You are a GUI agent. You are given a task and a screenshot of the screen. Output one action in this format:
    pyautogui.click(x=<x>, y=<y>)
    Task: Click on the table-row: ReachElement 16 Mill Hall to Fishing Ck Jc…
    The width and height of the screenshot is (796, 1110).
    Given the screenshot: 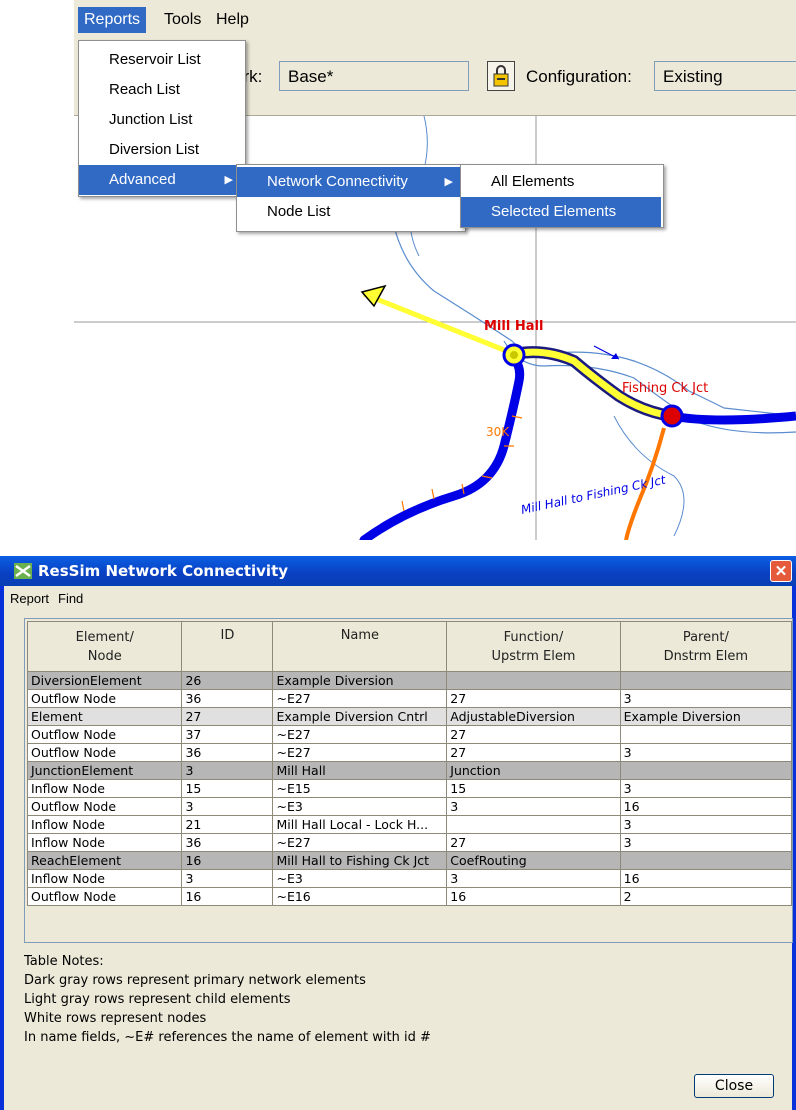 What is the action you would take?
    pyautogui.click(x=409, y=860)
    